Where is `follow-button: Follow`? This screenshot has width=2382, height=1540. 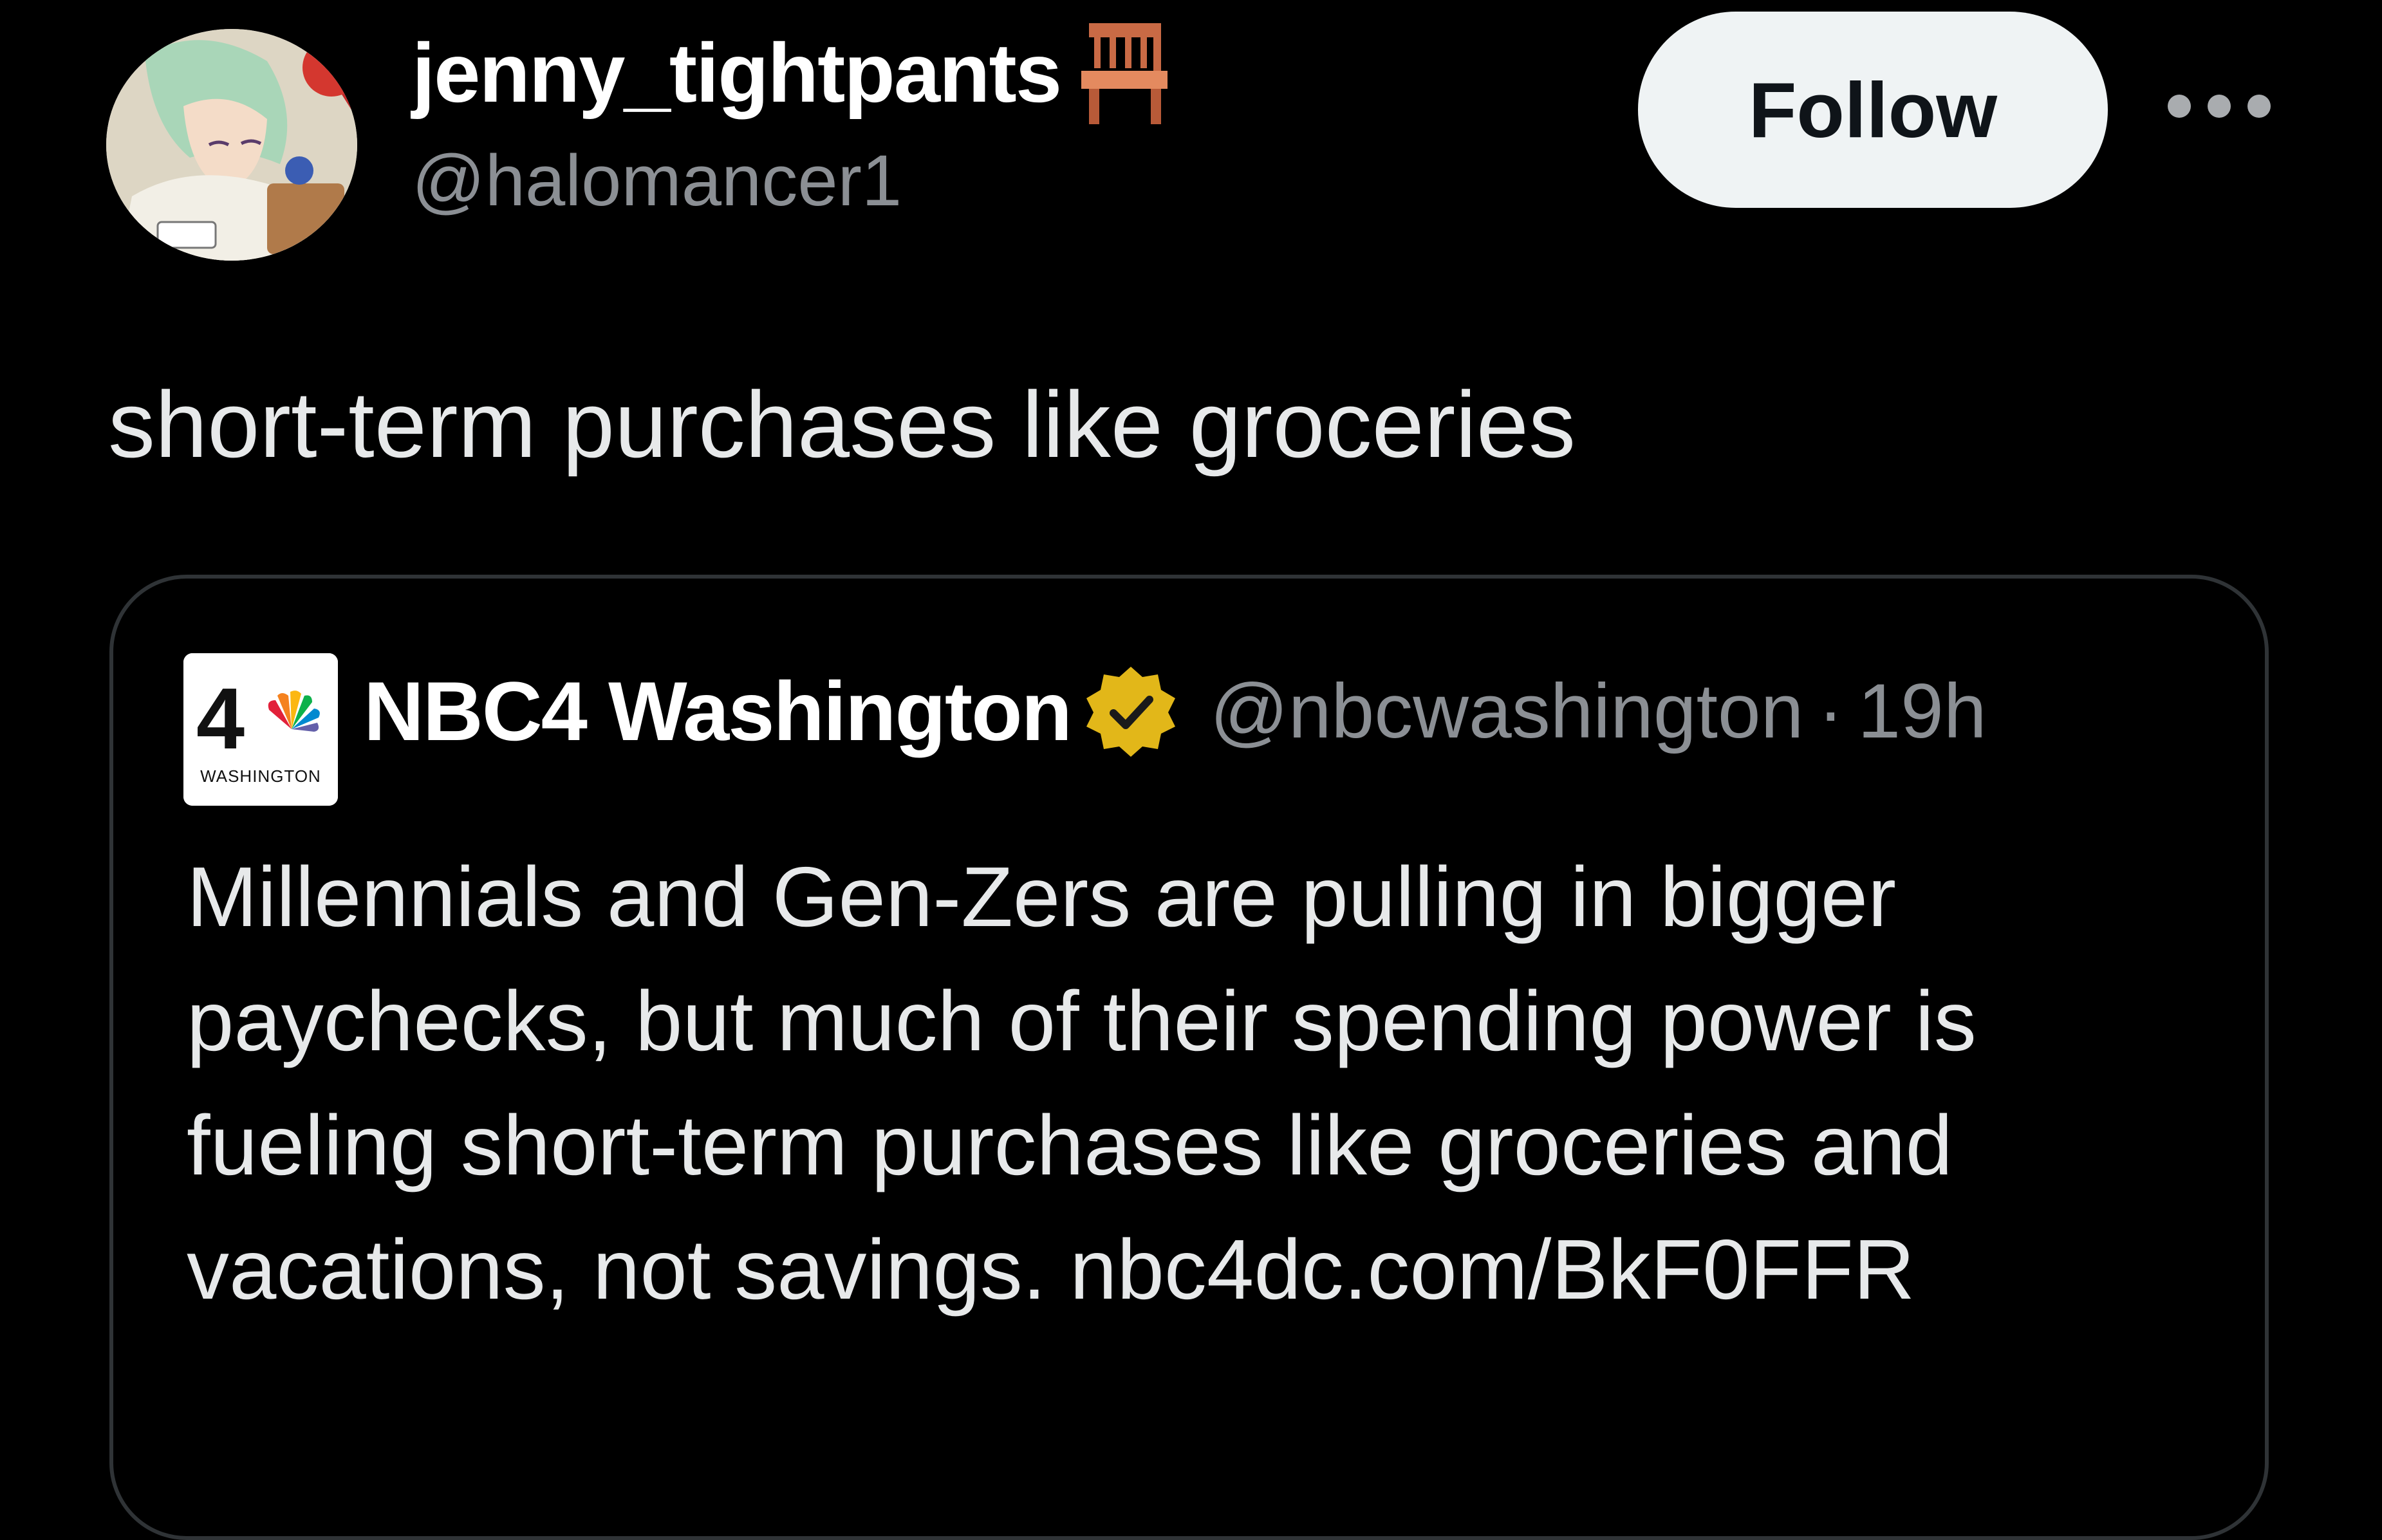 follow-button: Follow is located at coordinates (1873, 110).